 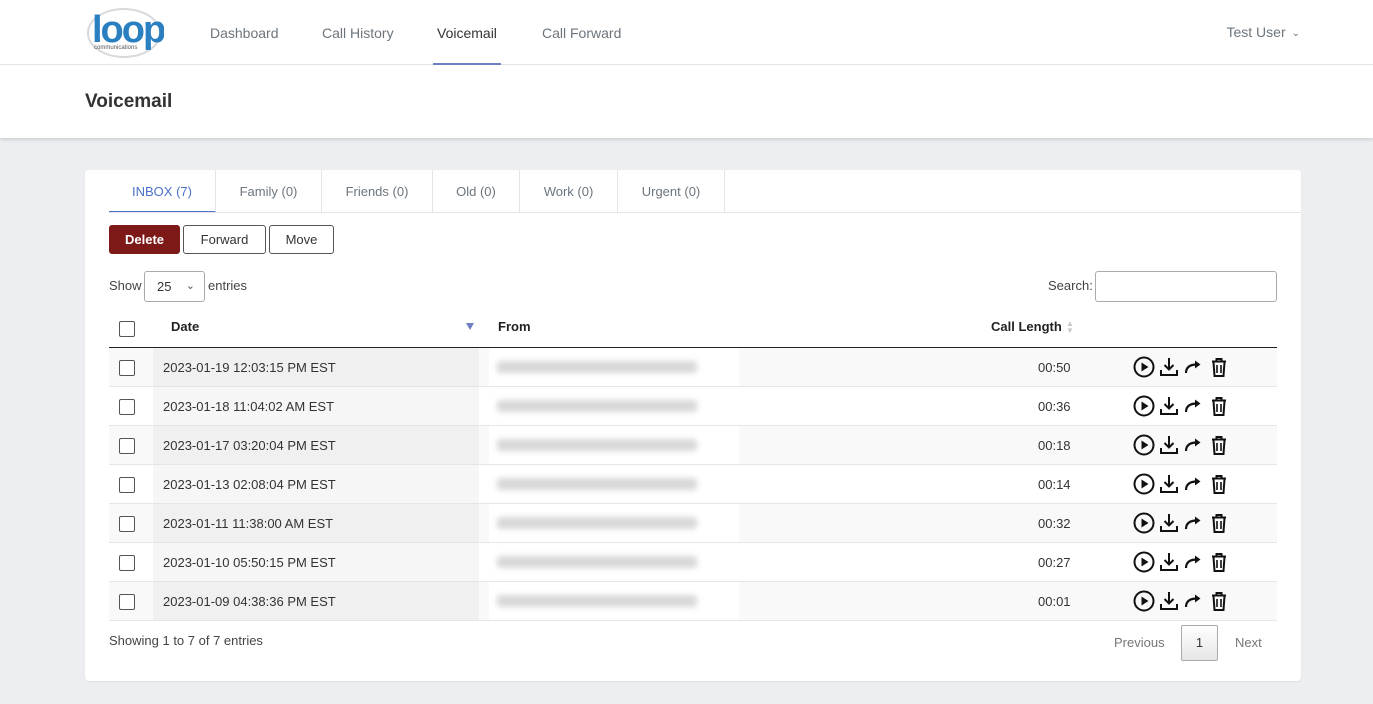 I want to click on tab-family: Family (0), so click(x=269, y=191).